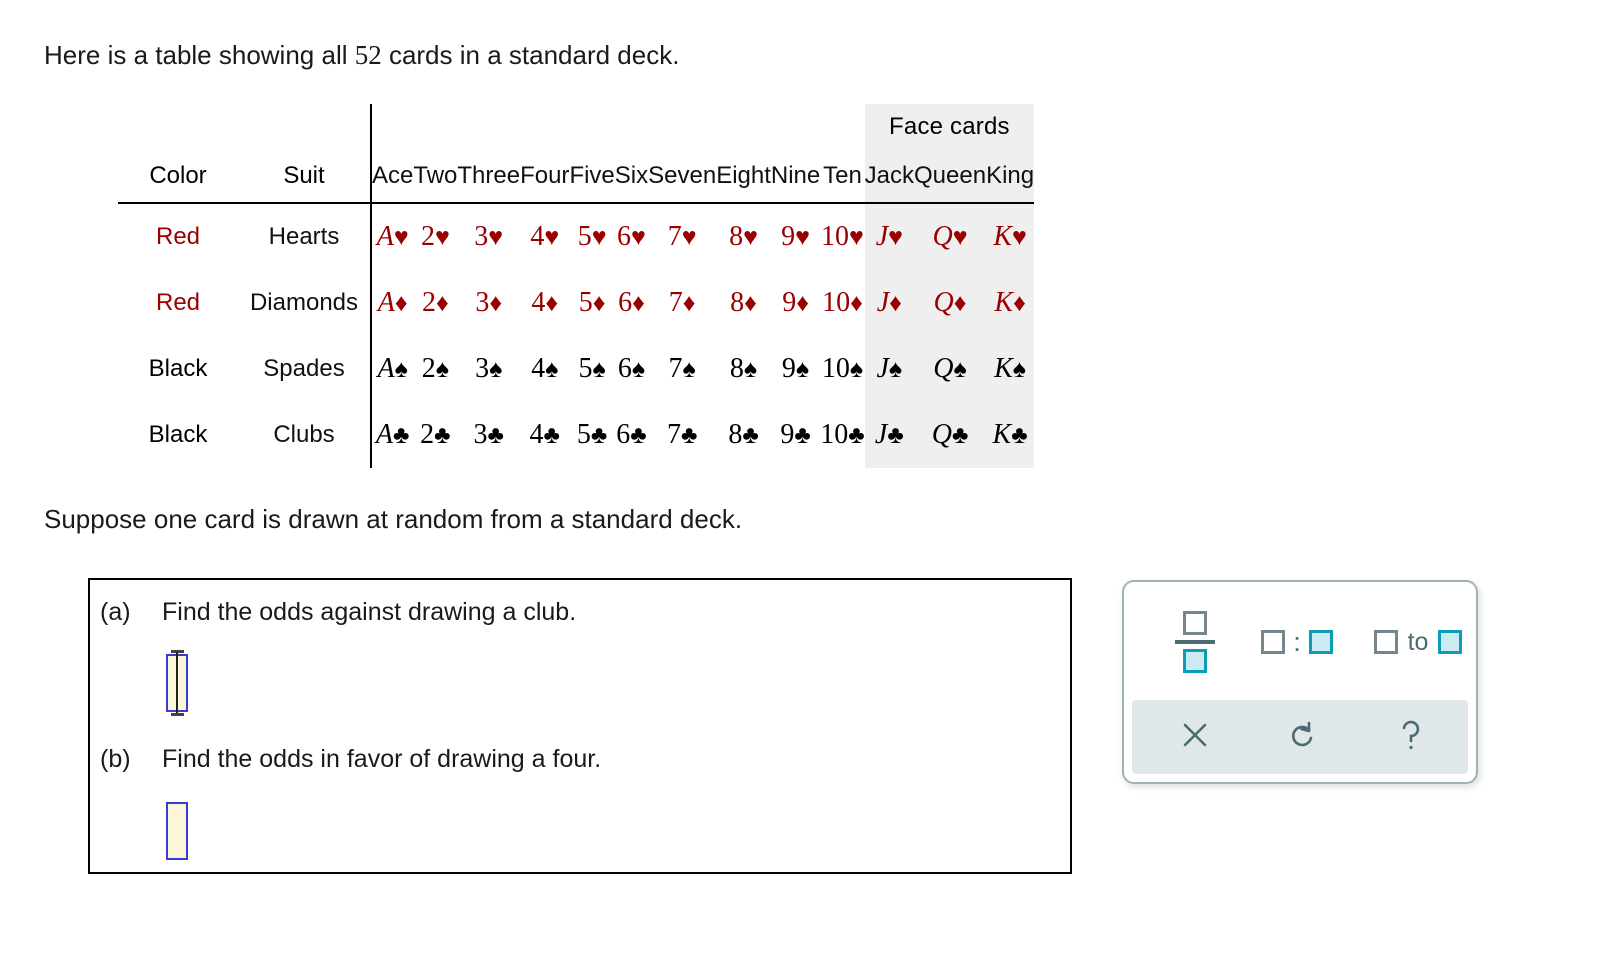 The height and width of the screenshot is (958, 1610). I want to click on card-cell: 6♥, so click(631, 236).